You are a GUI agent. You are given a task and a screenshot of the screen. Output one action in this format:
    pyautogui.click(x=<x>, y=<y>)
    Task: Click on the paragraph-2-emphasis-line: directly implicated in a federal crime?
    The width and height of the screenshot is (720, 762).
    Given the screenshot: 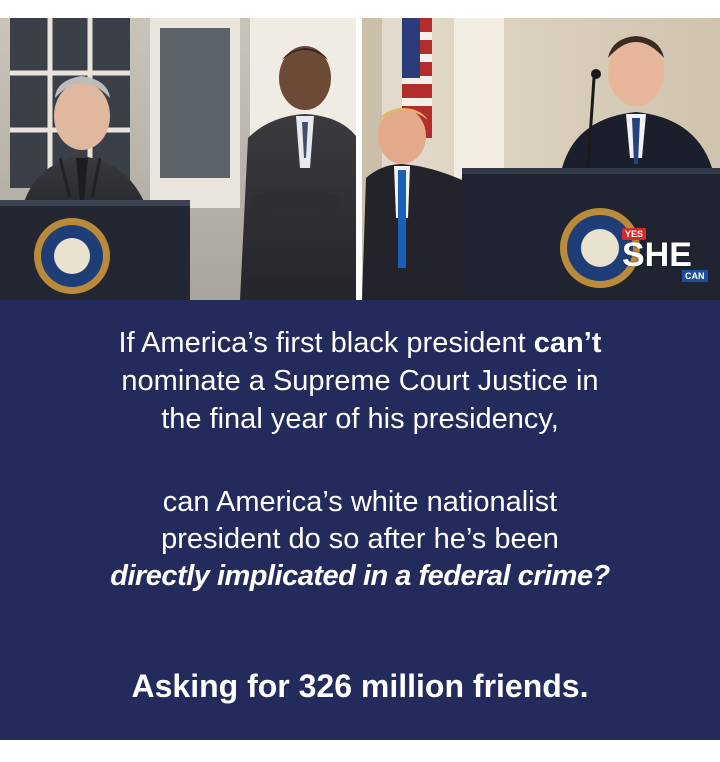 What is the action you would take?
    pyautogui.click(x=360, y=576)
    